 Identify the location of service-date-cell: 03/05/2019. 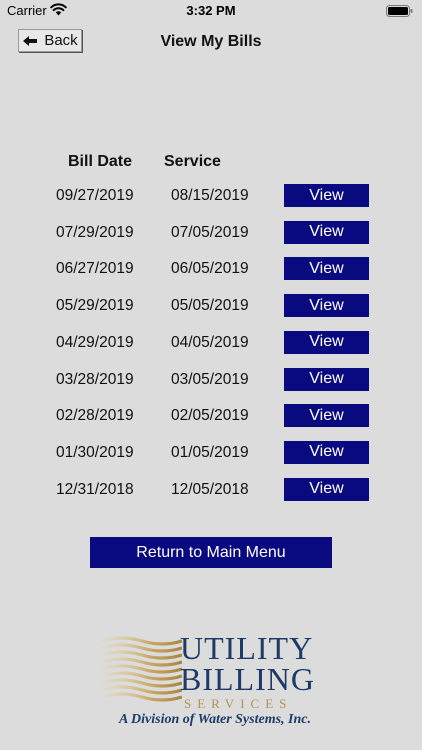
(210, 379).